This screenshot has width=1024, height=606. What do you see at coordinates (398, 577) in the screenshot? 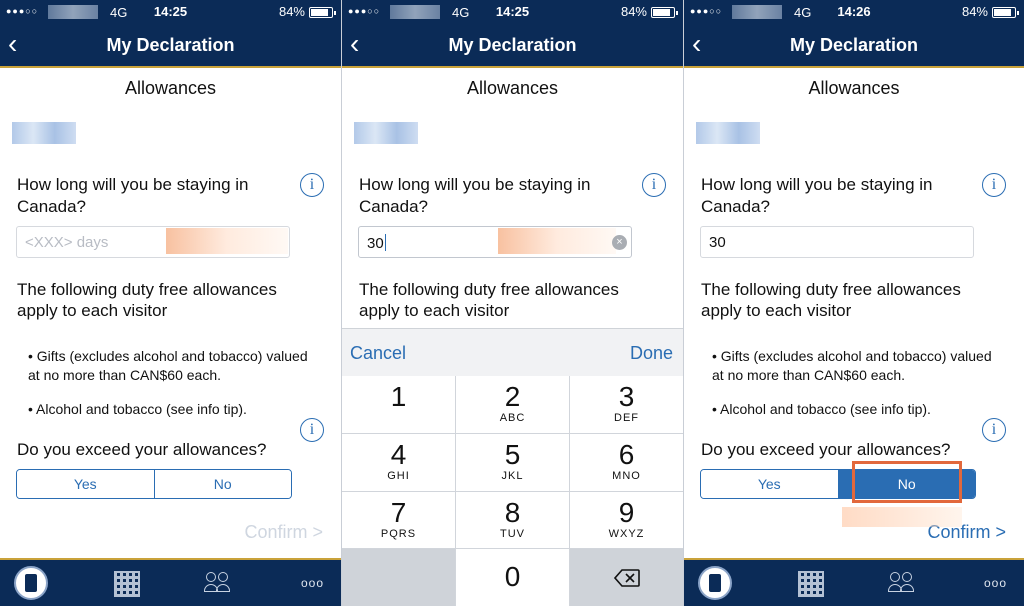
I see `key-blank` at bounding box center [398, 577].